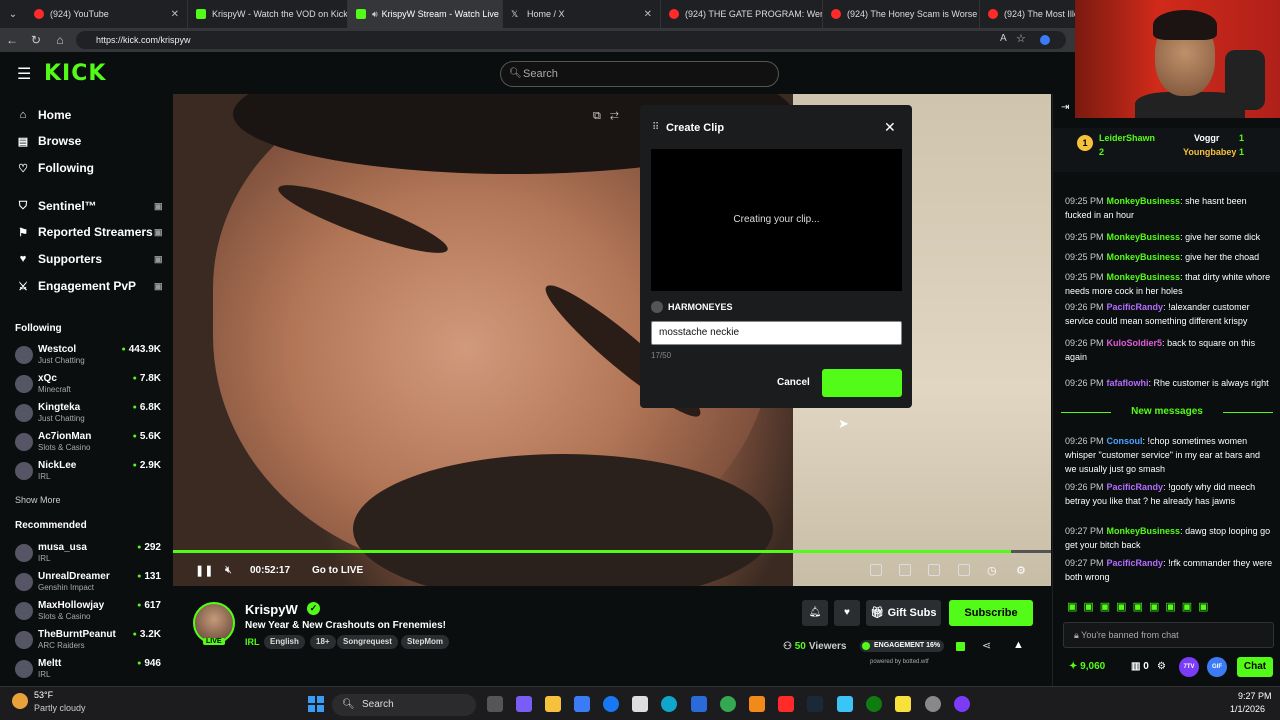 This screenshot has width=1280, height=720. I want to click on miniplayer-icon, so click(876, 570).